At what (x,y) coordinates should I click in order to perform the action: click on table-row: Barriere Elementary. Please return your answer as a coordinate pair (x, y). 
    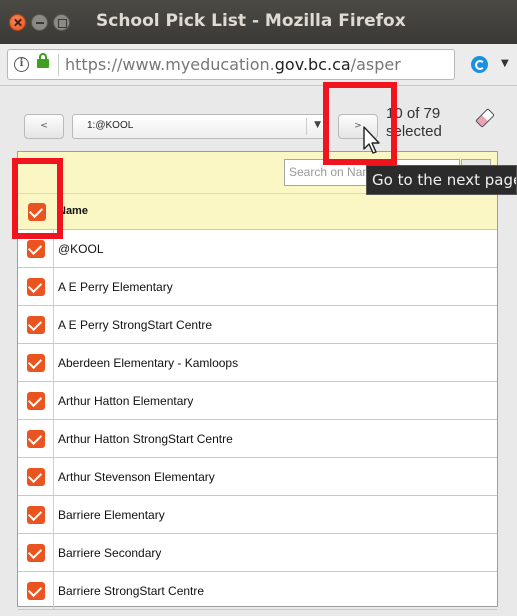
    Looking at the image, I should click on (257, 515).